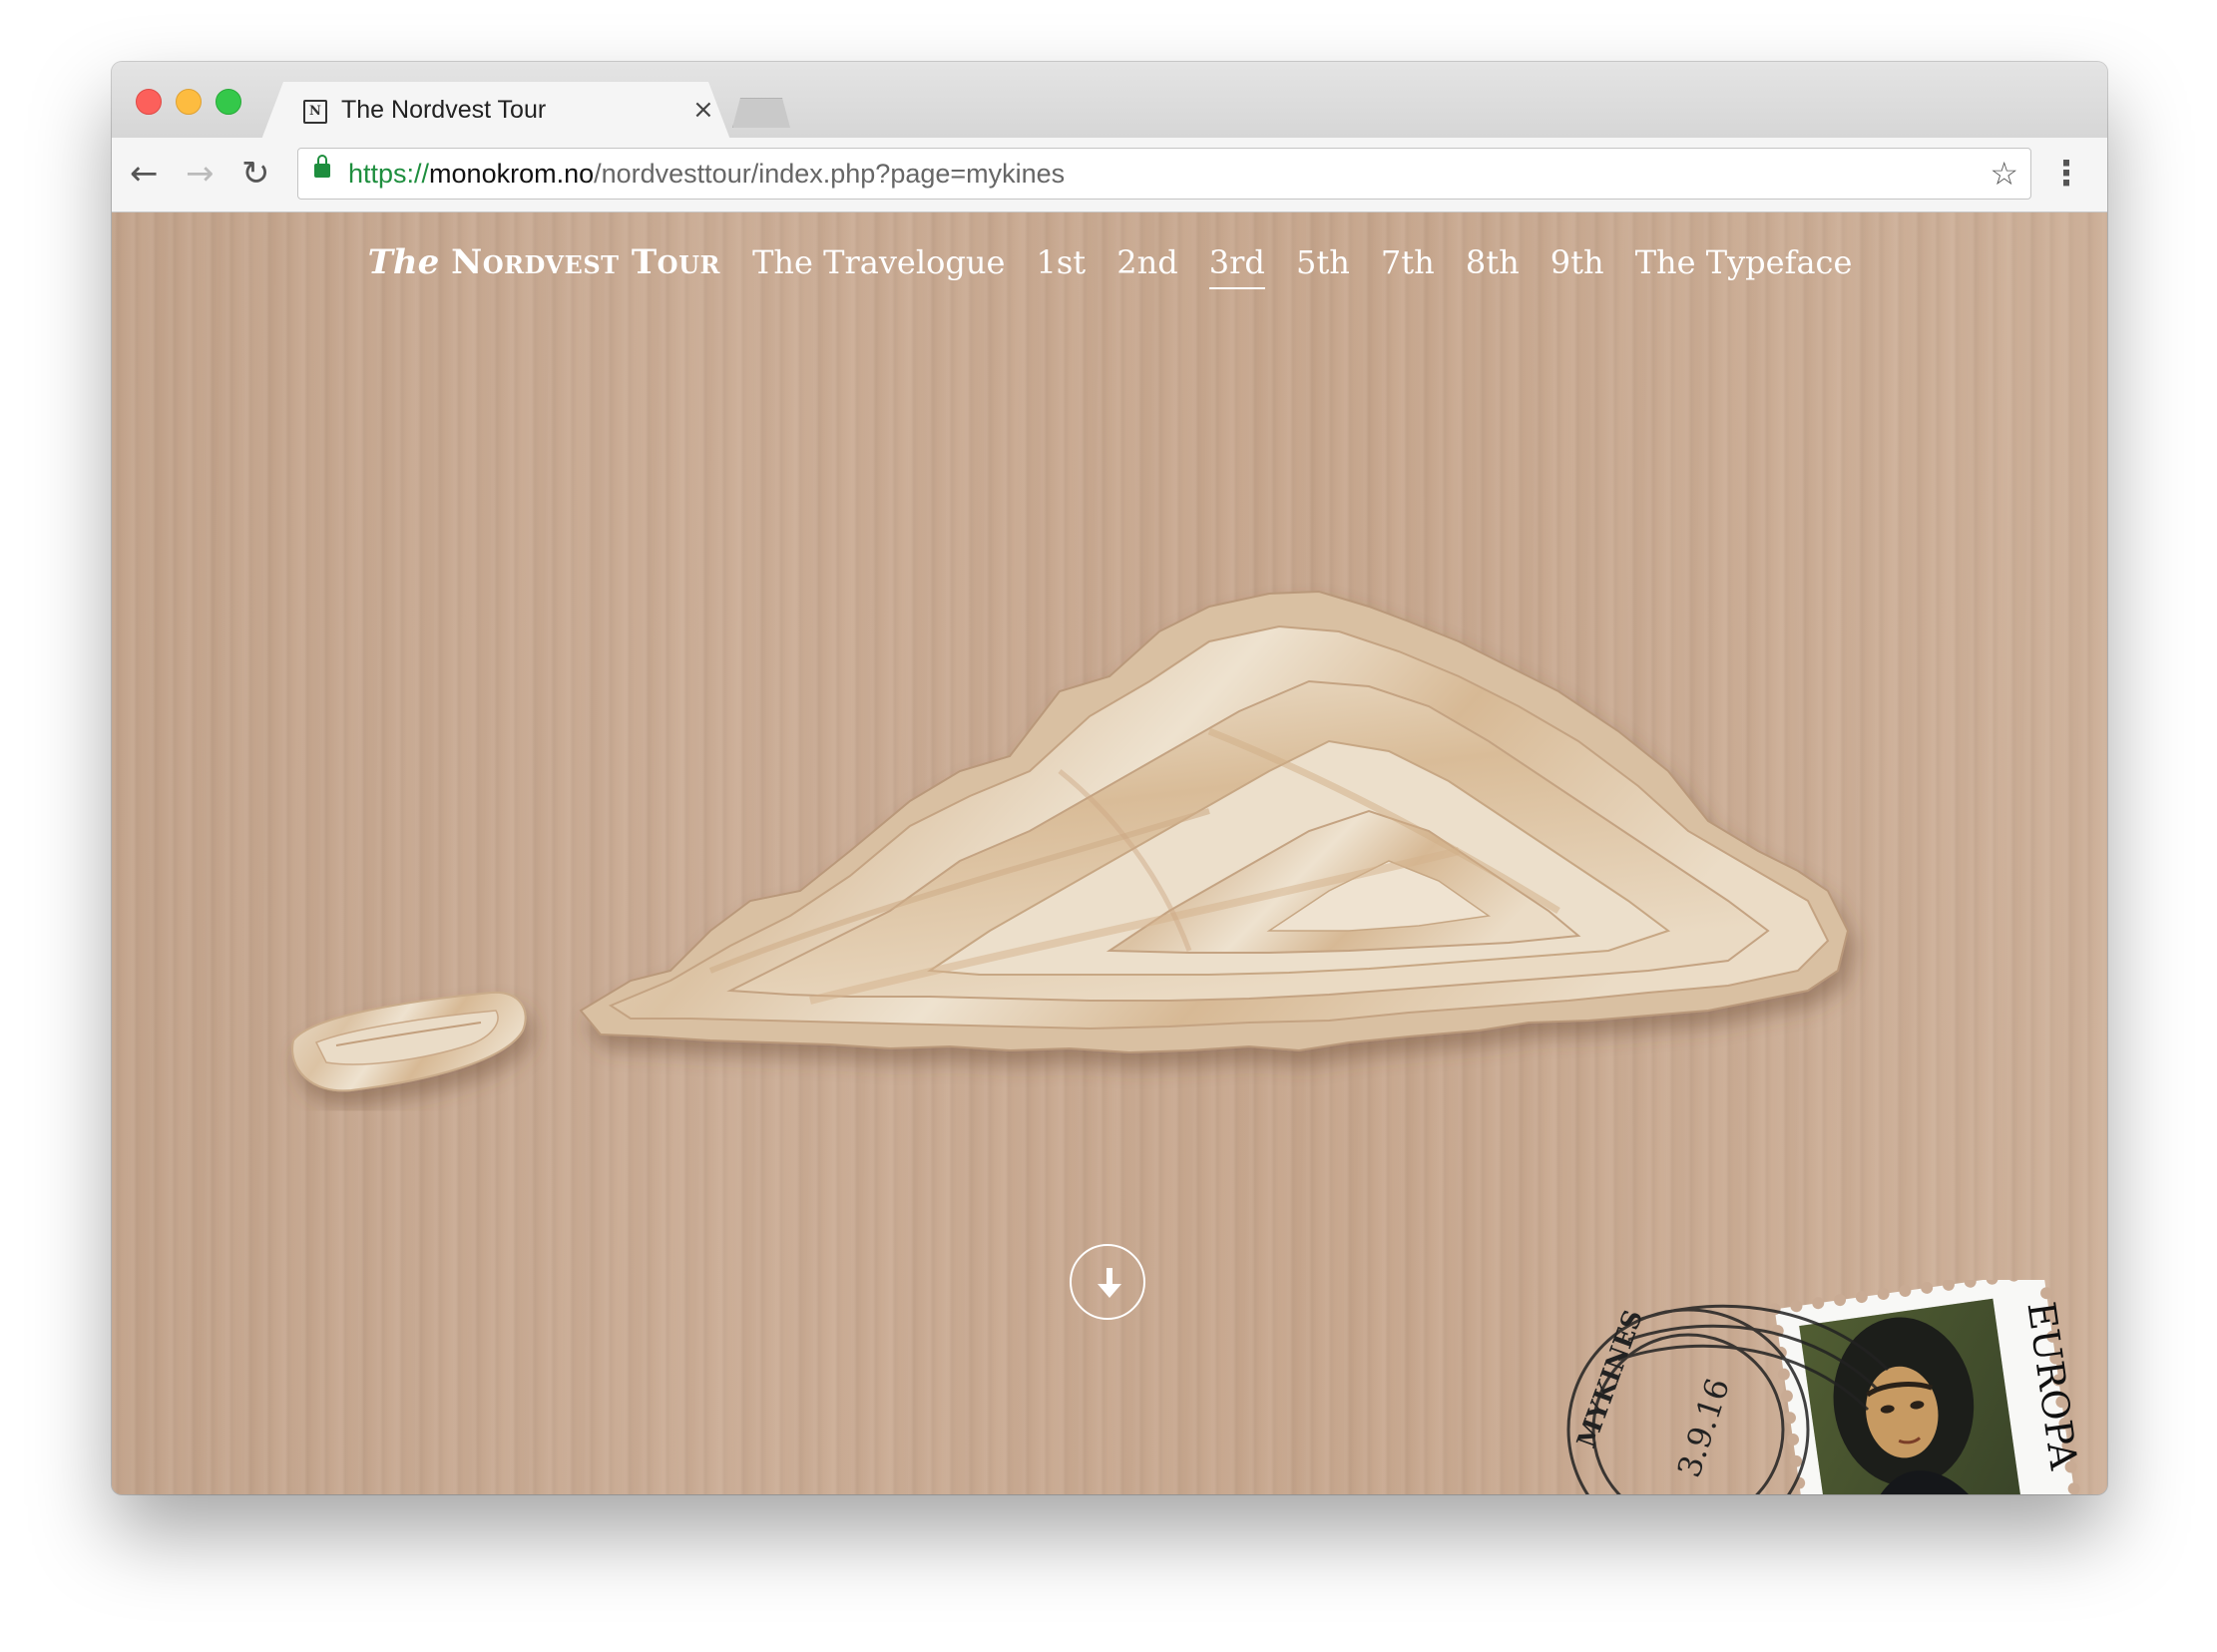  What do you see at coordinates (878, 265) in the screenshot?
I see `nav-link-travelogue: The Travelogue` at bounding box center [878, 265].